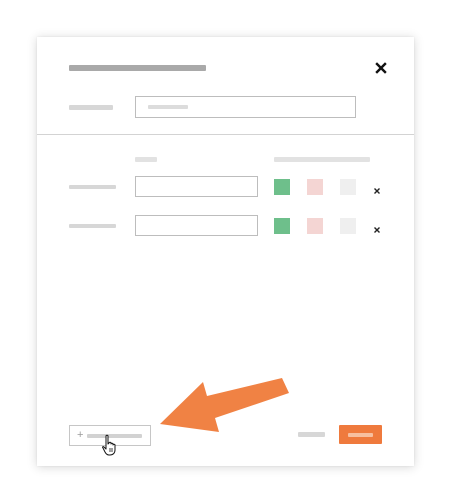 The width and height of the screenshot is (450, 503). I want to click on close-button, so click(381, 68).